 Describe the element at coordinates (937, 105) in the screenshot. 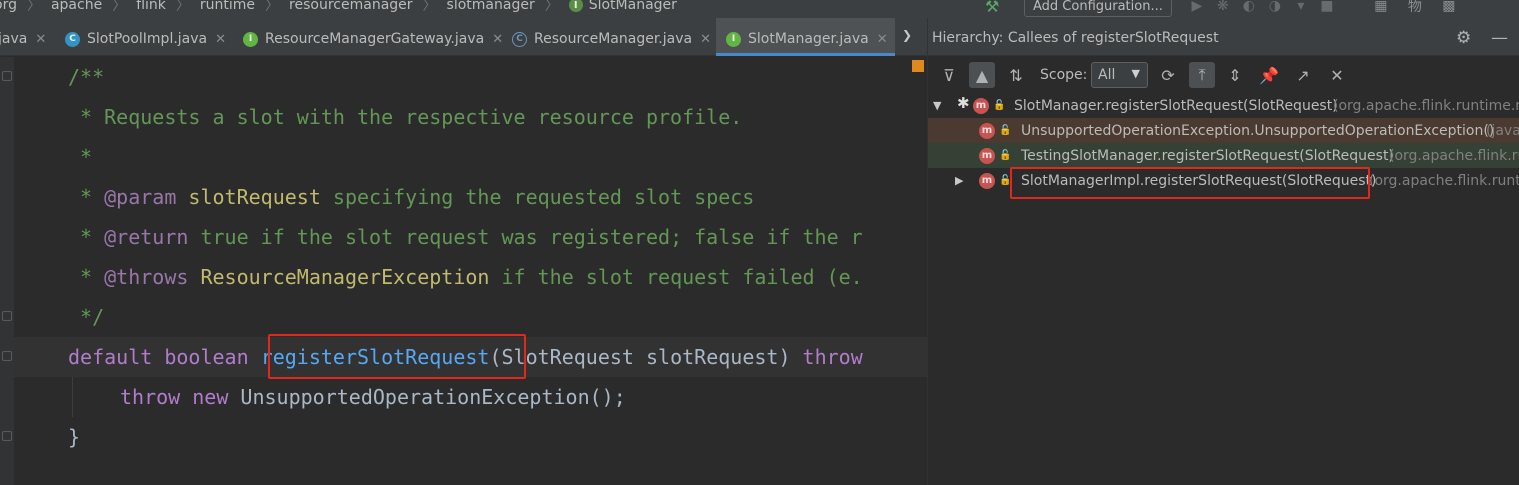

I see `chevron-down-icon: ▼` at that location.